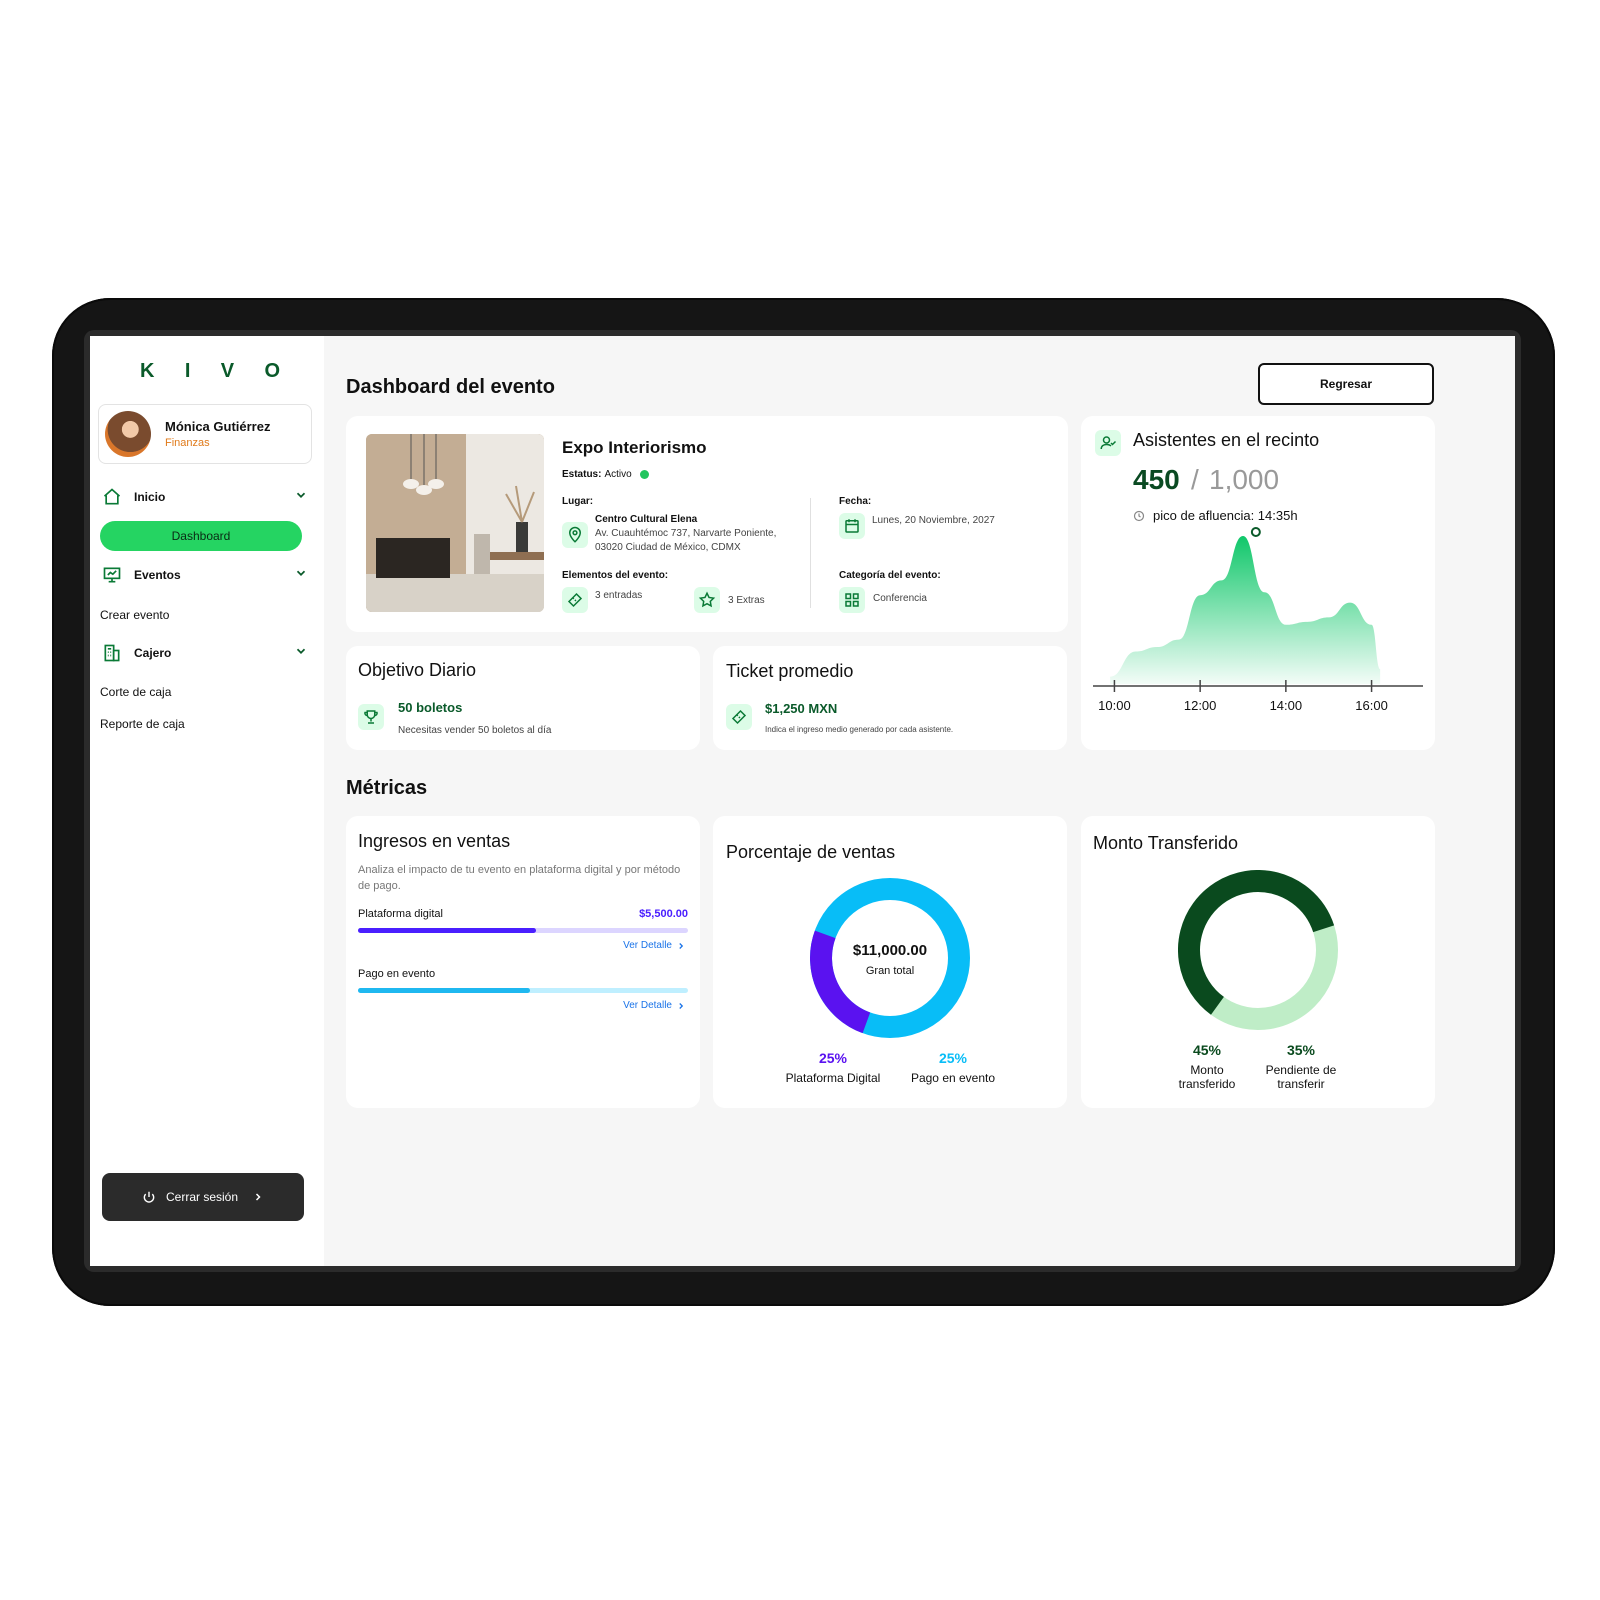  Describe the element at coordinates (1226, 440) in the screenshot. I see `attendees-title: Asistentes en el recinto` at that location.